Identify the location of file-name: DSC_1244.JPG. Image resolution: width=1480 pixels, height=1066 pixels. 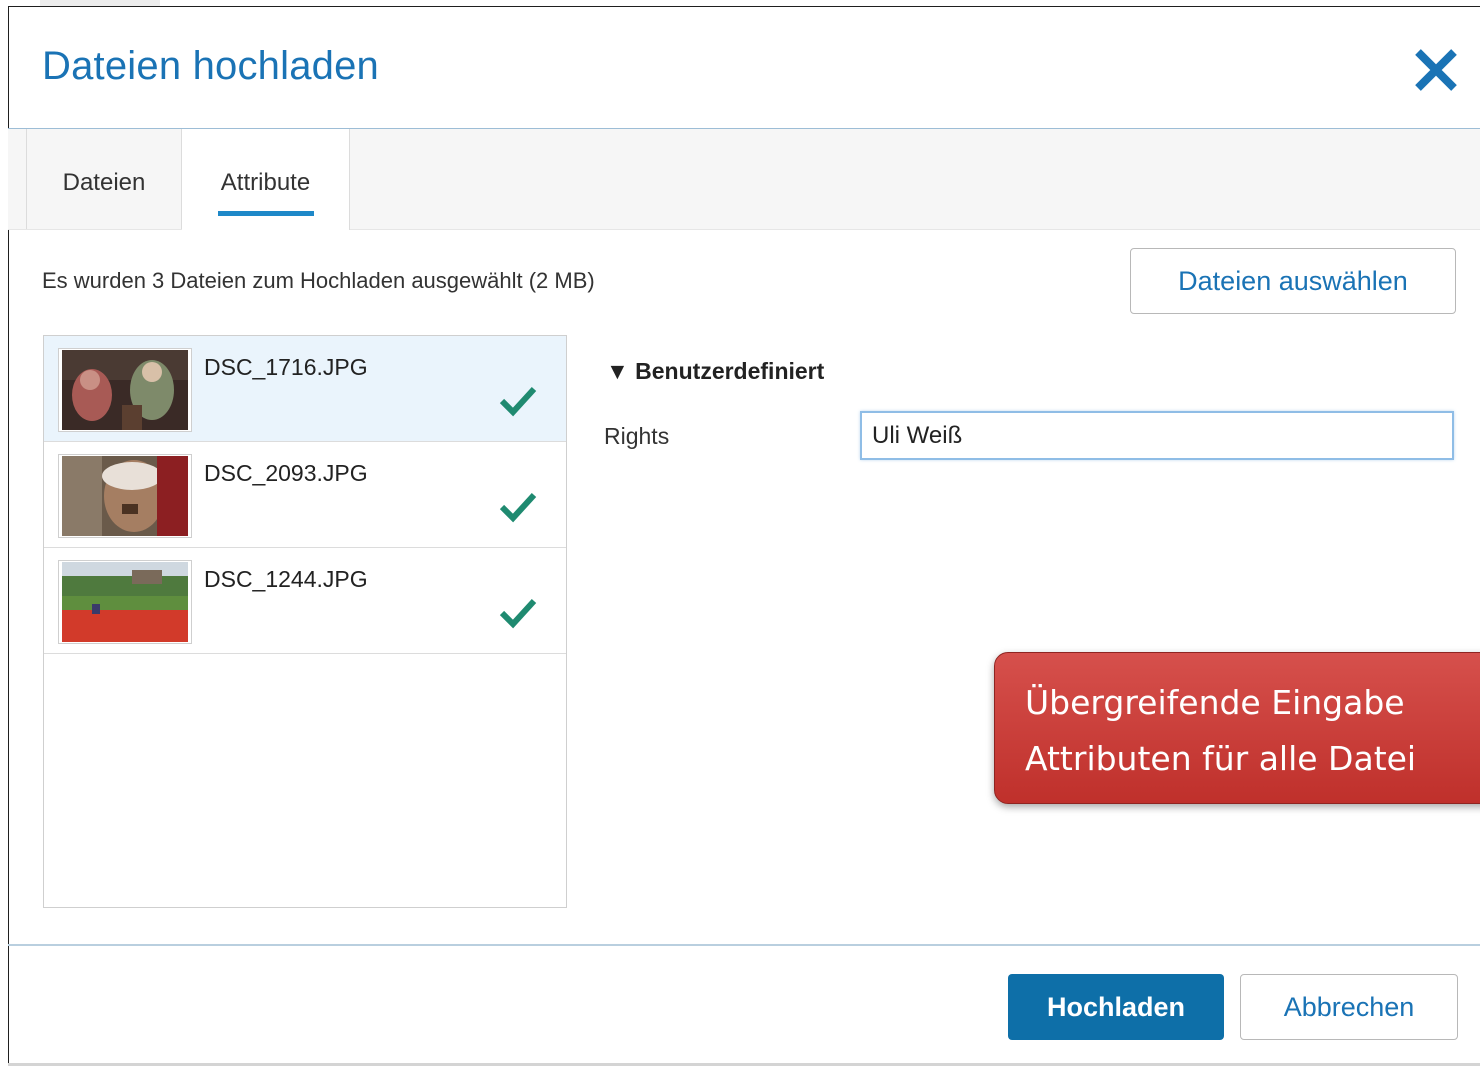
(286, 579).